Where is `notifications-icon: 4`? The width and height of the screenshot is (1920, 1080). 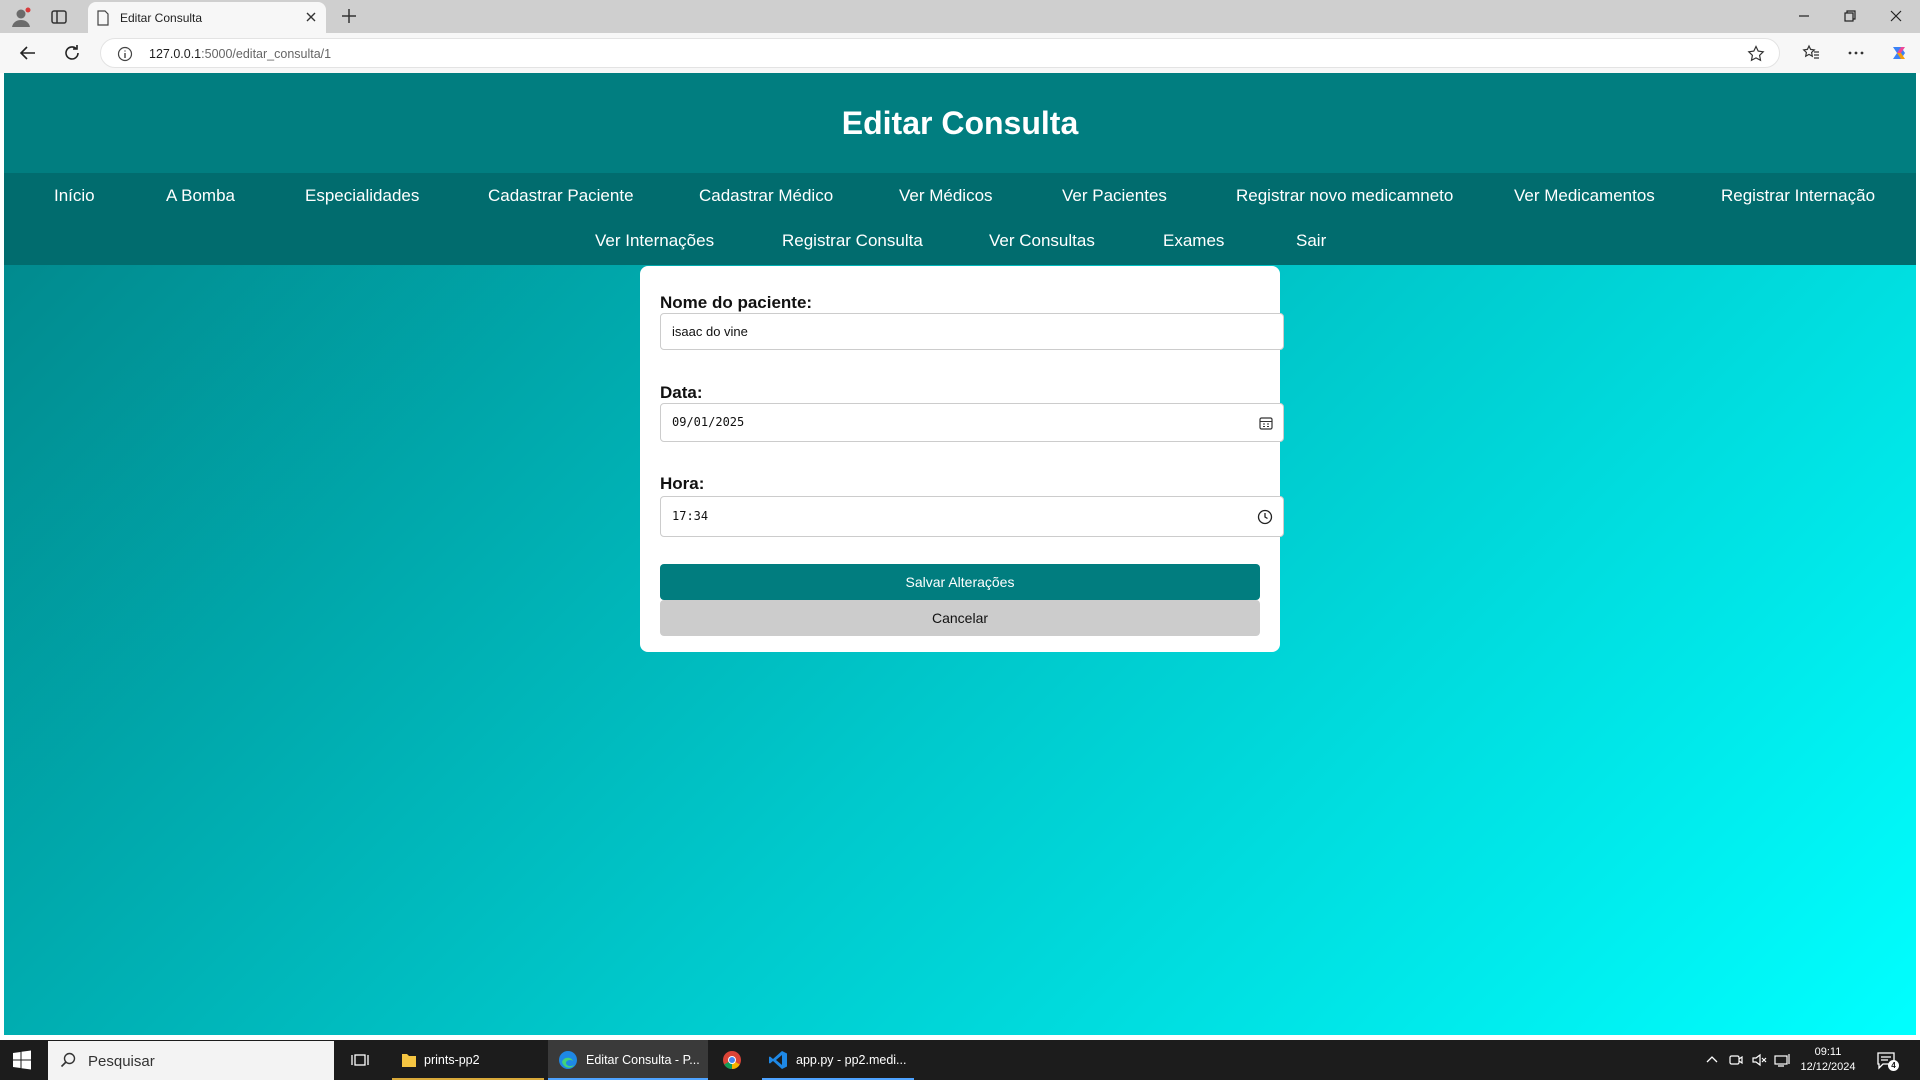 notifications-icon: 4 is located at coordinates (1887, 1061).